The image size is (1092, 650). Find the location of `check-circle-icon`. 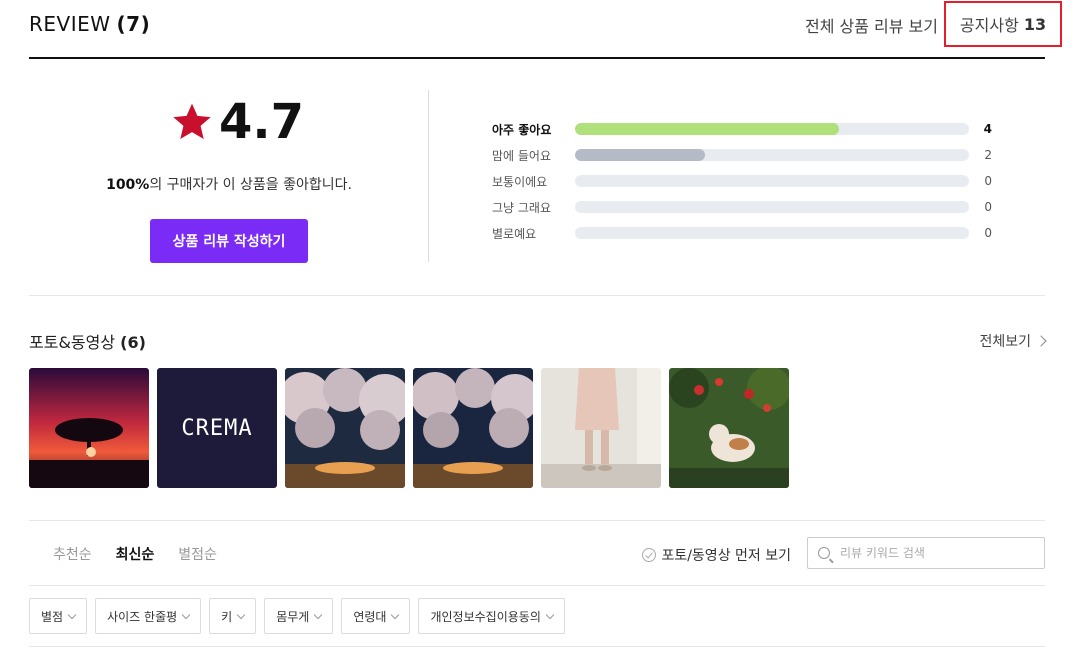

check-circle-icon is located at coordinates (649, 555).